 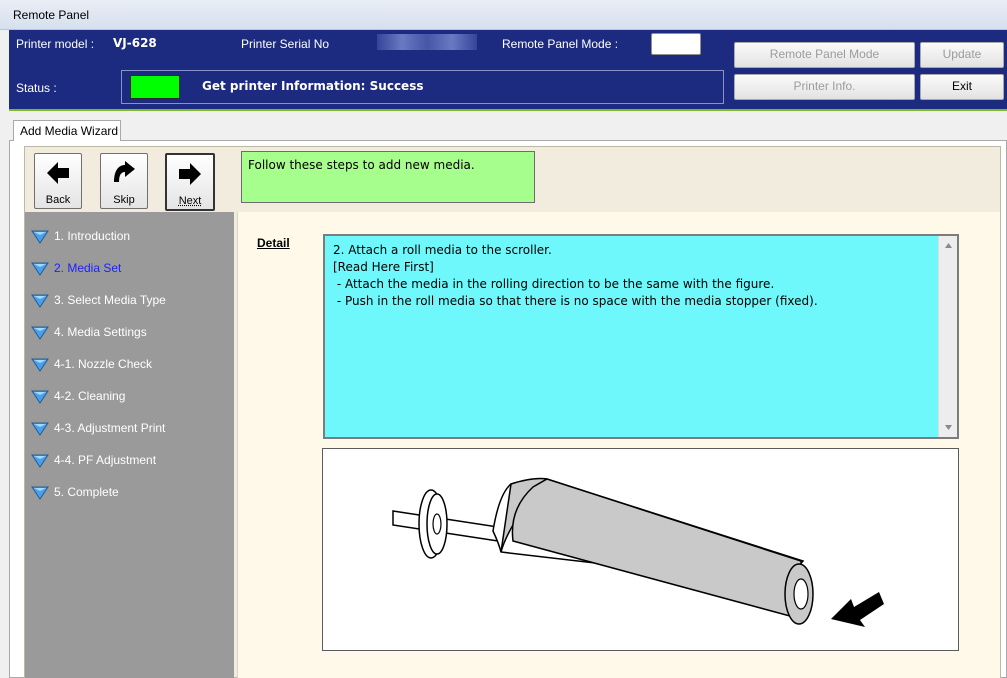 What do you see at coordinates (427, 42) in the screenshot?
I see `serial-value-redacted` at bounding box center [427, 42].